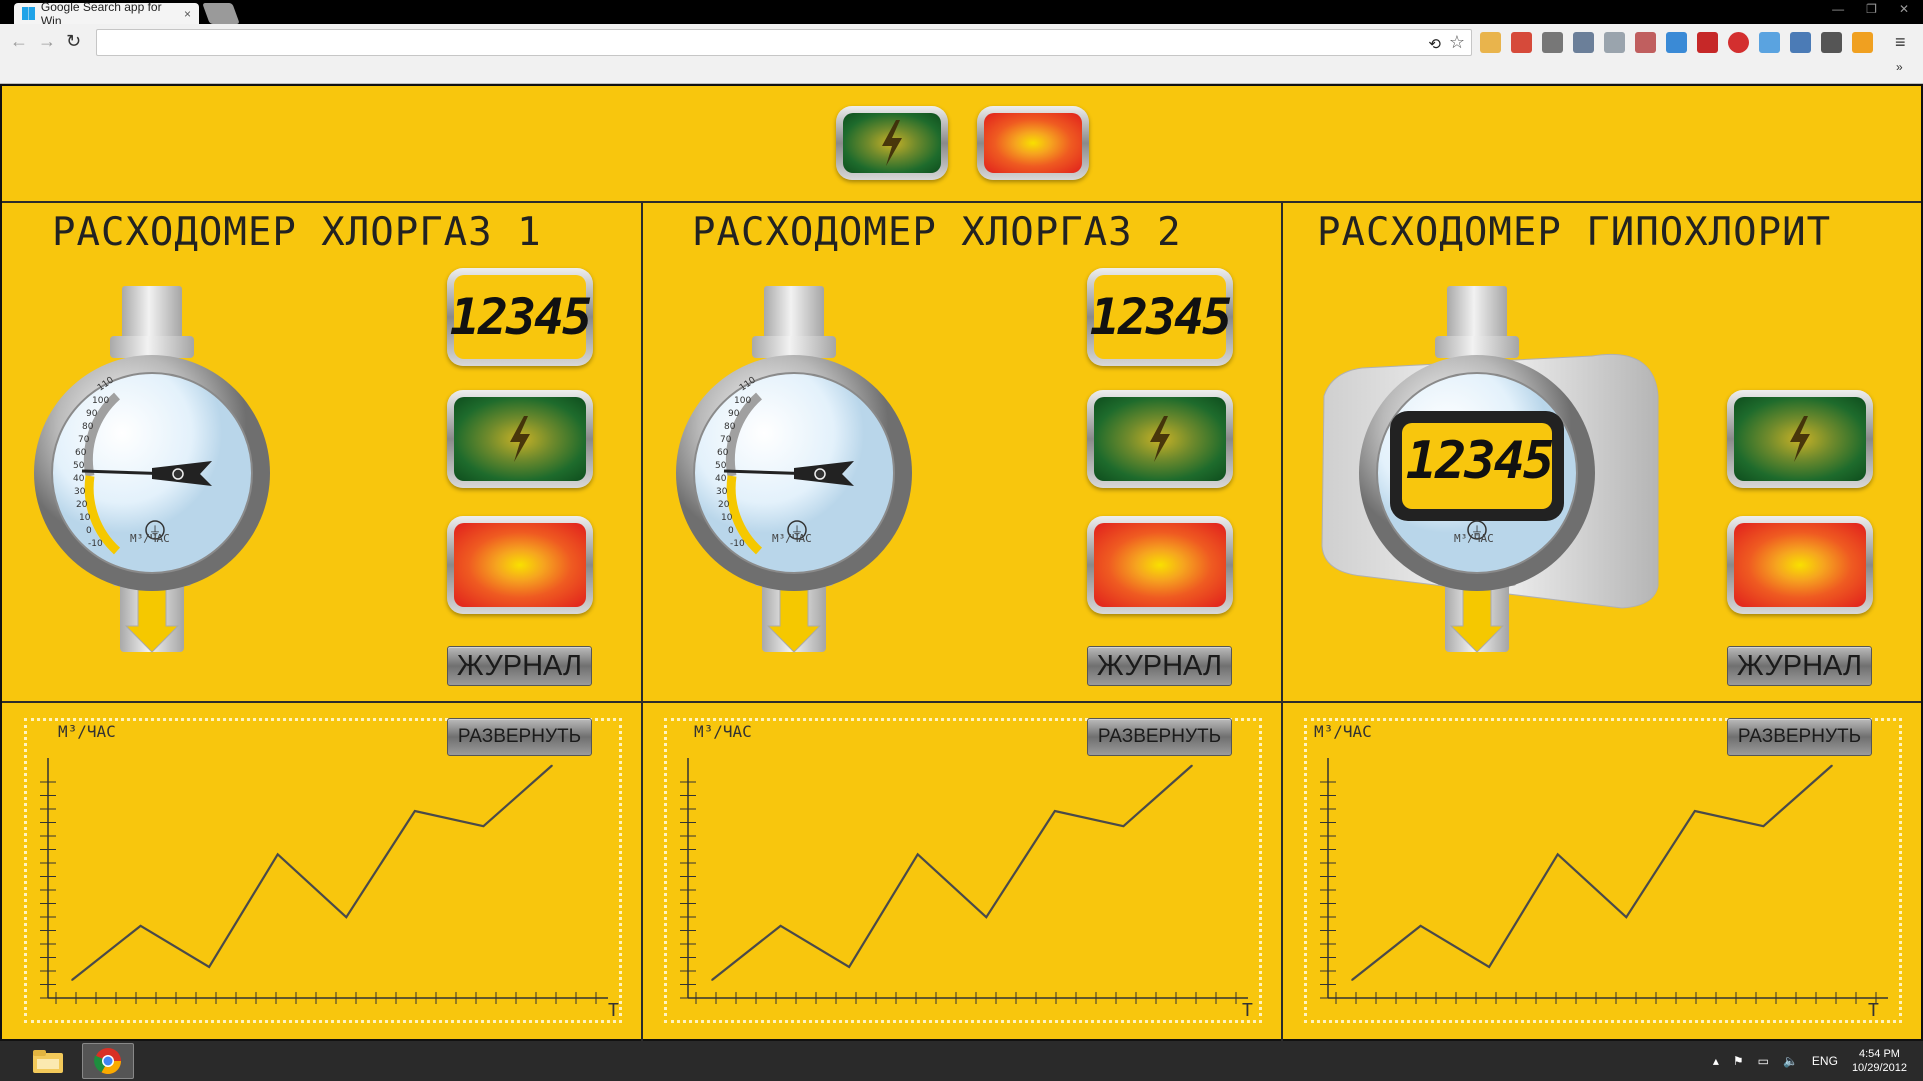 Image resolution: width=1923 pixels, height=1081 pixels. What do you see at coordinates (519, 737) in the screenshot?
I see `expand-chart-button-1: РАЗВЕРНУТЬ` at bounding box center [519, 737].